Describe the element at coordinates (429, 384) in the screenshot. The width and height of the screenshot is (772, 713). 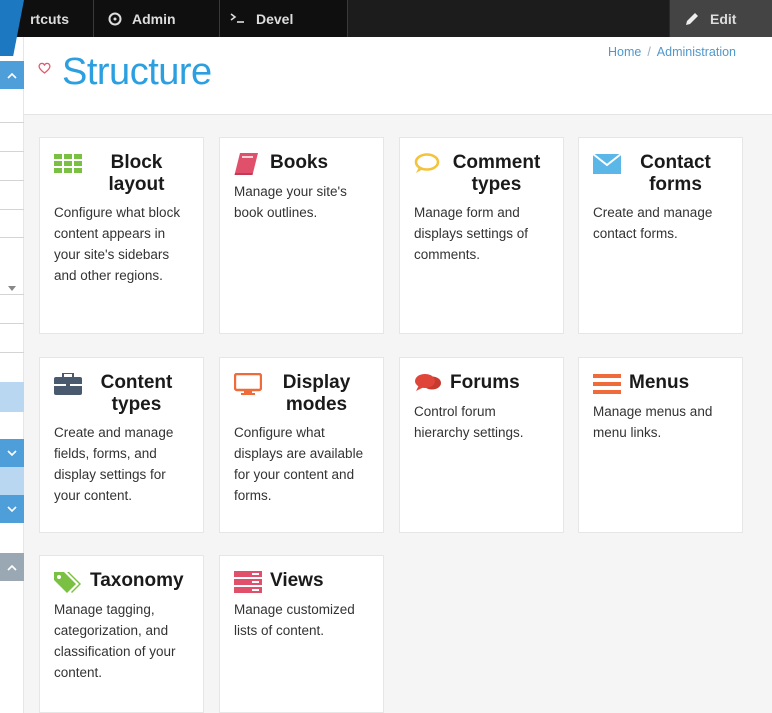
I see `chat-bubbles-icon` at that location.